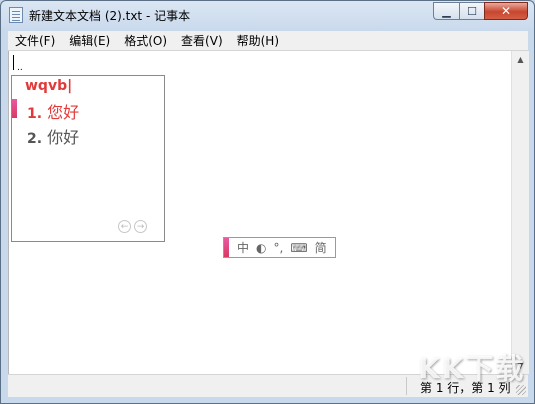  Describe the element at coordinates (321, 247) in the screenshot. I see `ime-charset-toggle: 简` at that location.